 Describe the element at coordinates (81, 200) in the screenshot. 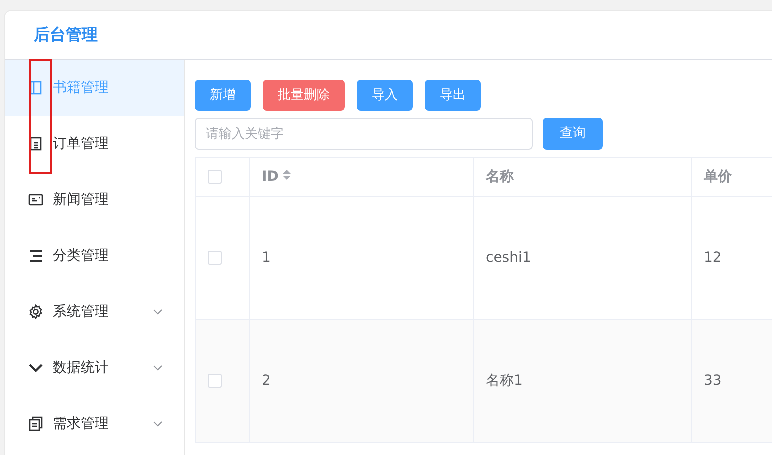

I see `menu-label: 新闻管理` at that location.